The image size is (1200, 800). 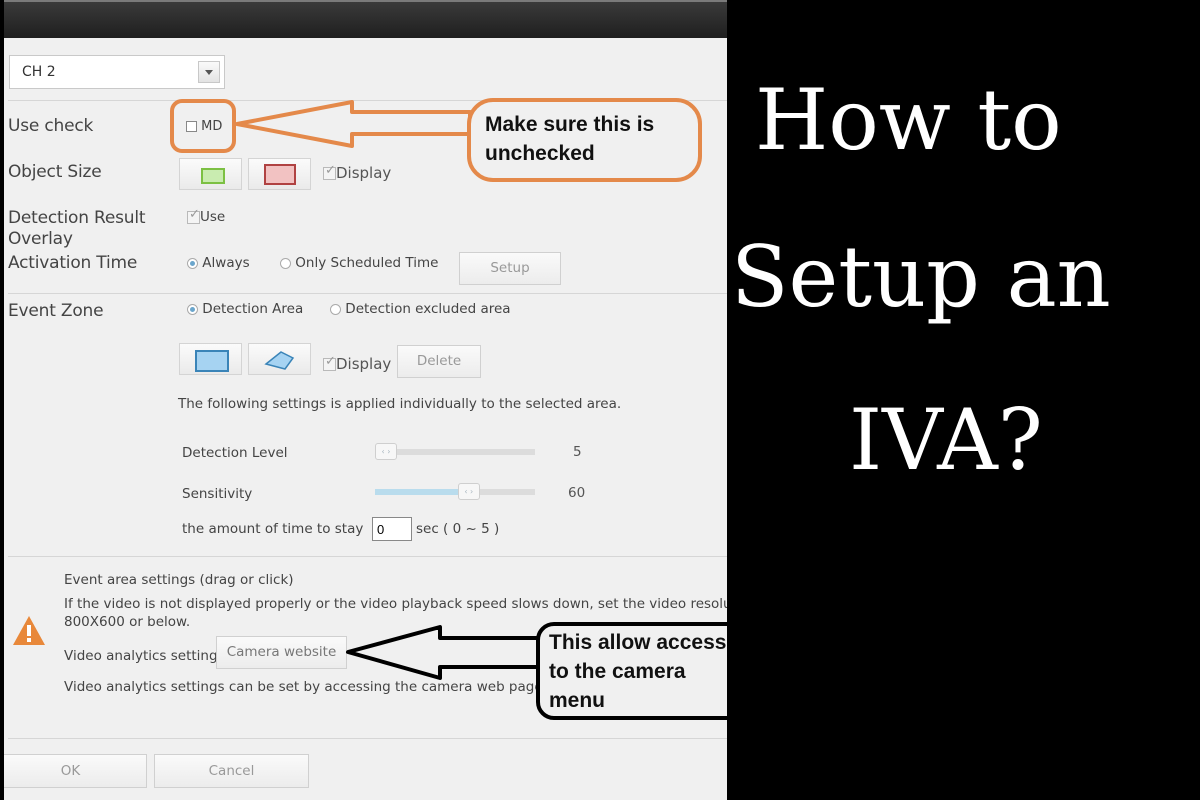 I want to click on callout-1-line-1: Make sure this is, so click(x=570, y=124).